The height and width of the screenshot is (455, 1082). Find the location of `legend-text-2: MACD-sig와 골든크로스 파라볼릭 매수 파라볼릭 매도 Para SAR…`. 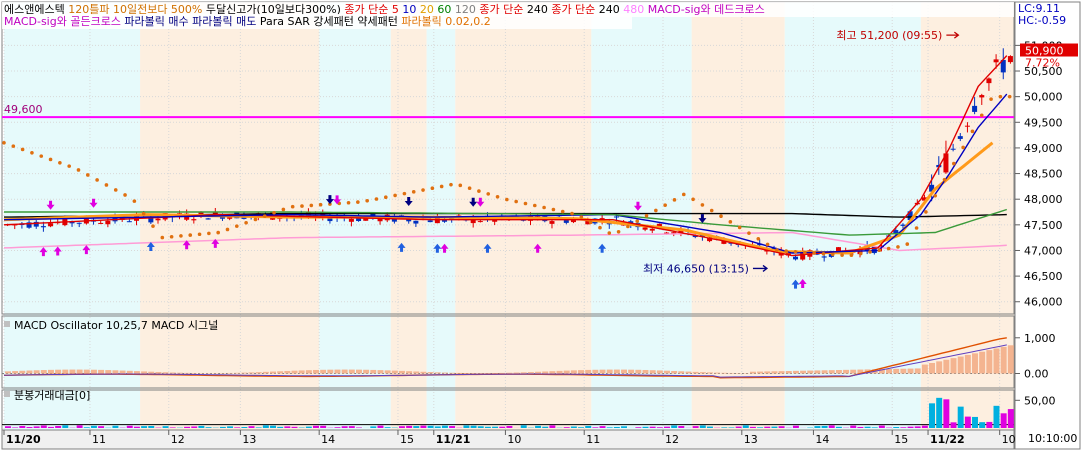

legend-text-2: MACD-sig와 골든크로스 파라볼릭 매수 파라볼릭 매도 Para SAR… is located at coordinates (247, 21).